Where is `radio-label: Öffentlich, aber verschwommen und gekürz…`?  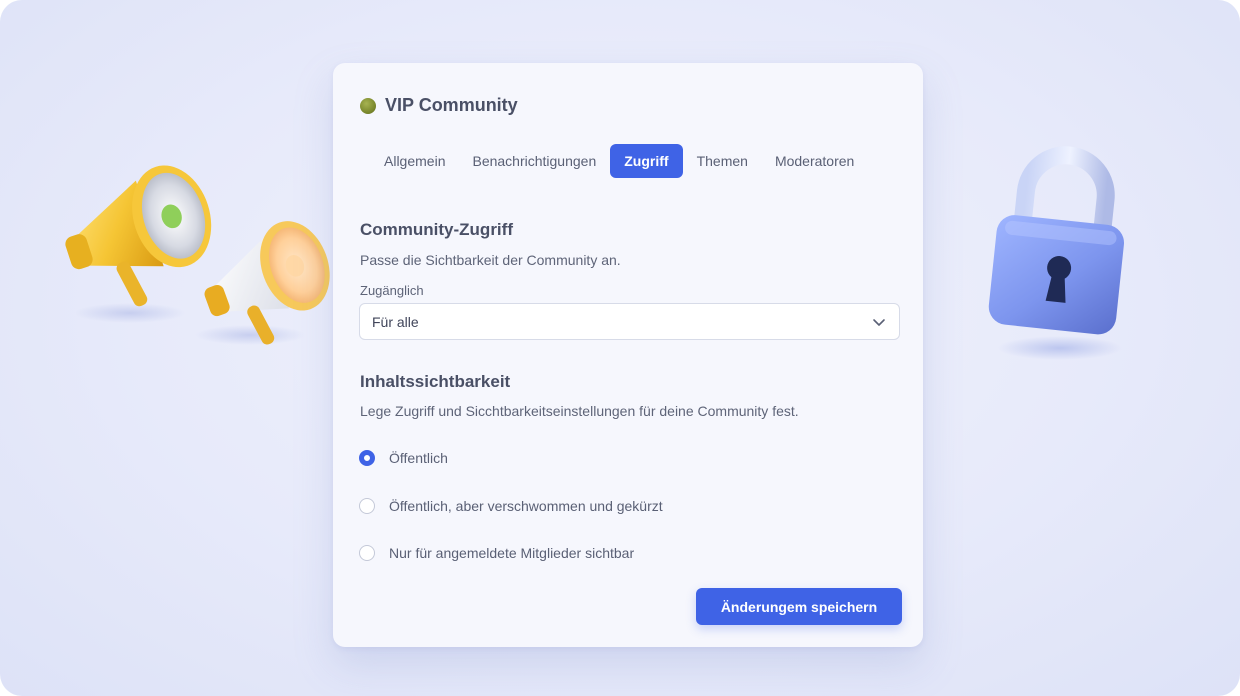 radio-label: Öffentlich, aber verschwommen und gekürz… is located at coordinates (526, 506).